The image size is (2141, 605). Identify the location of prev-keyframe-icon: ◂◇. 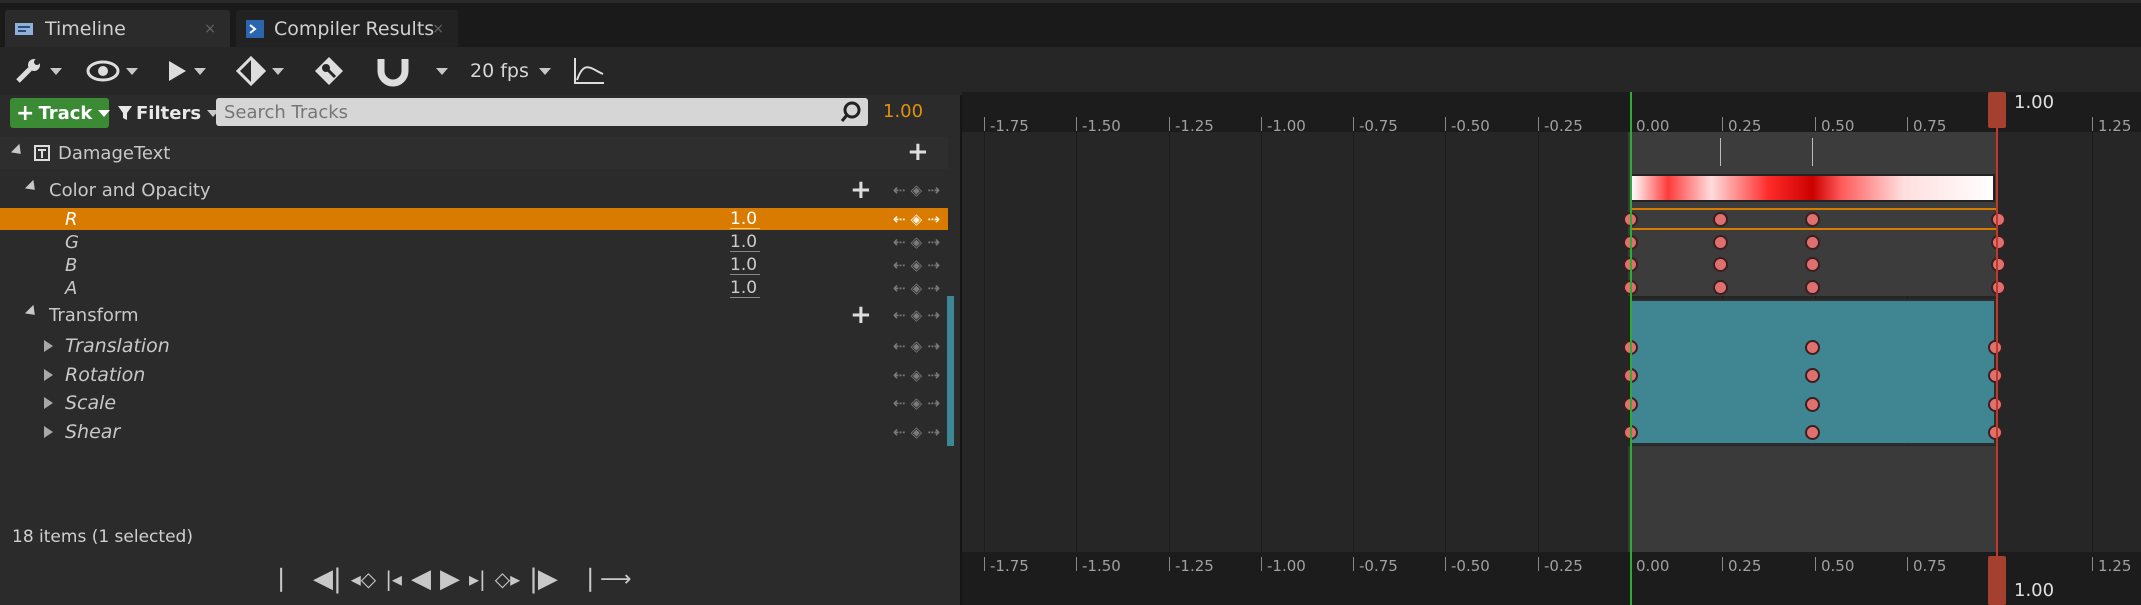
(363, 579).